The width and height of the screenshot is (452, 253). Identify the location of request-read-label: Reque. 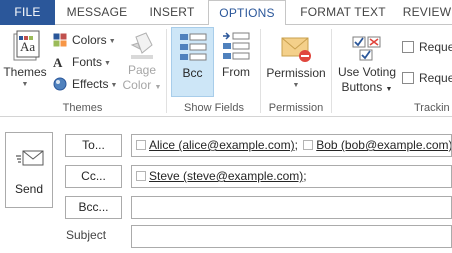
(435, 78).